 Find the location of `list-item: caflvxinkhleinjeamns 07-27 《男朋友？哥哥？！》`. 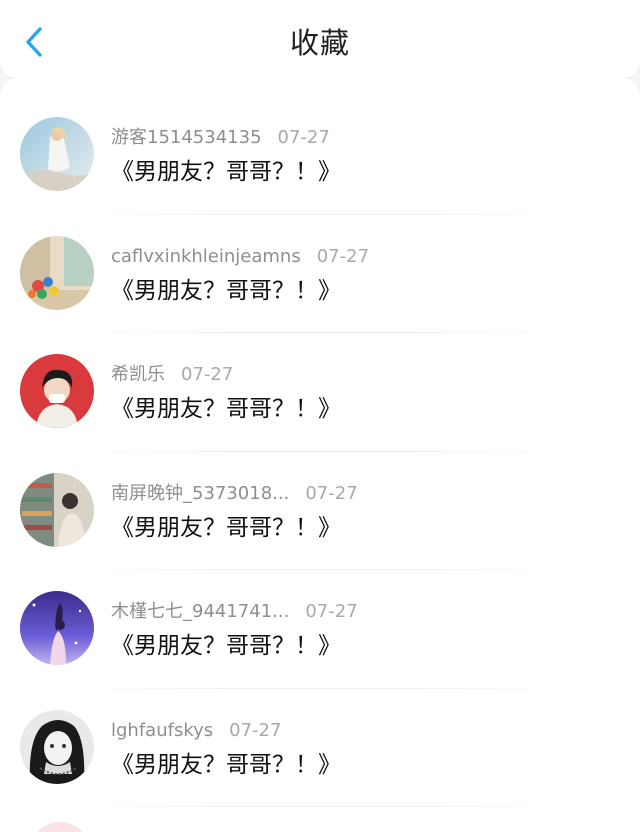

list-item: caflvxinkhleinjeamns 07-27 《男朋友？哥哥？！》 is located at coordinates (320, 274).